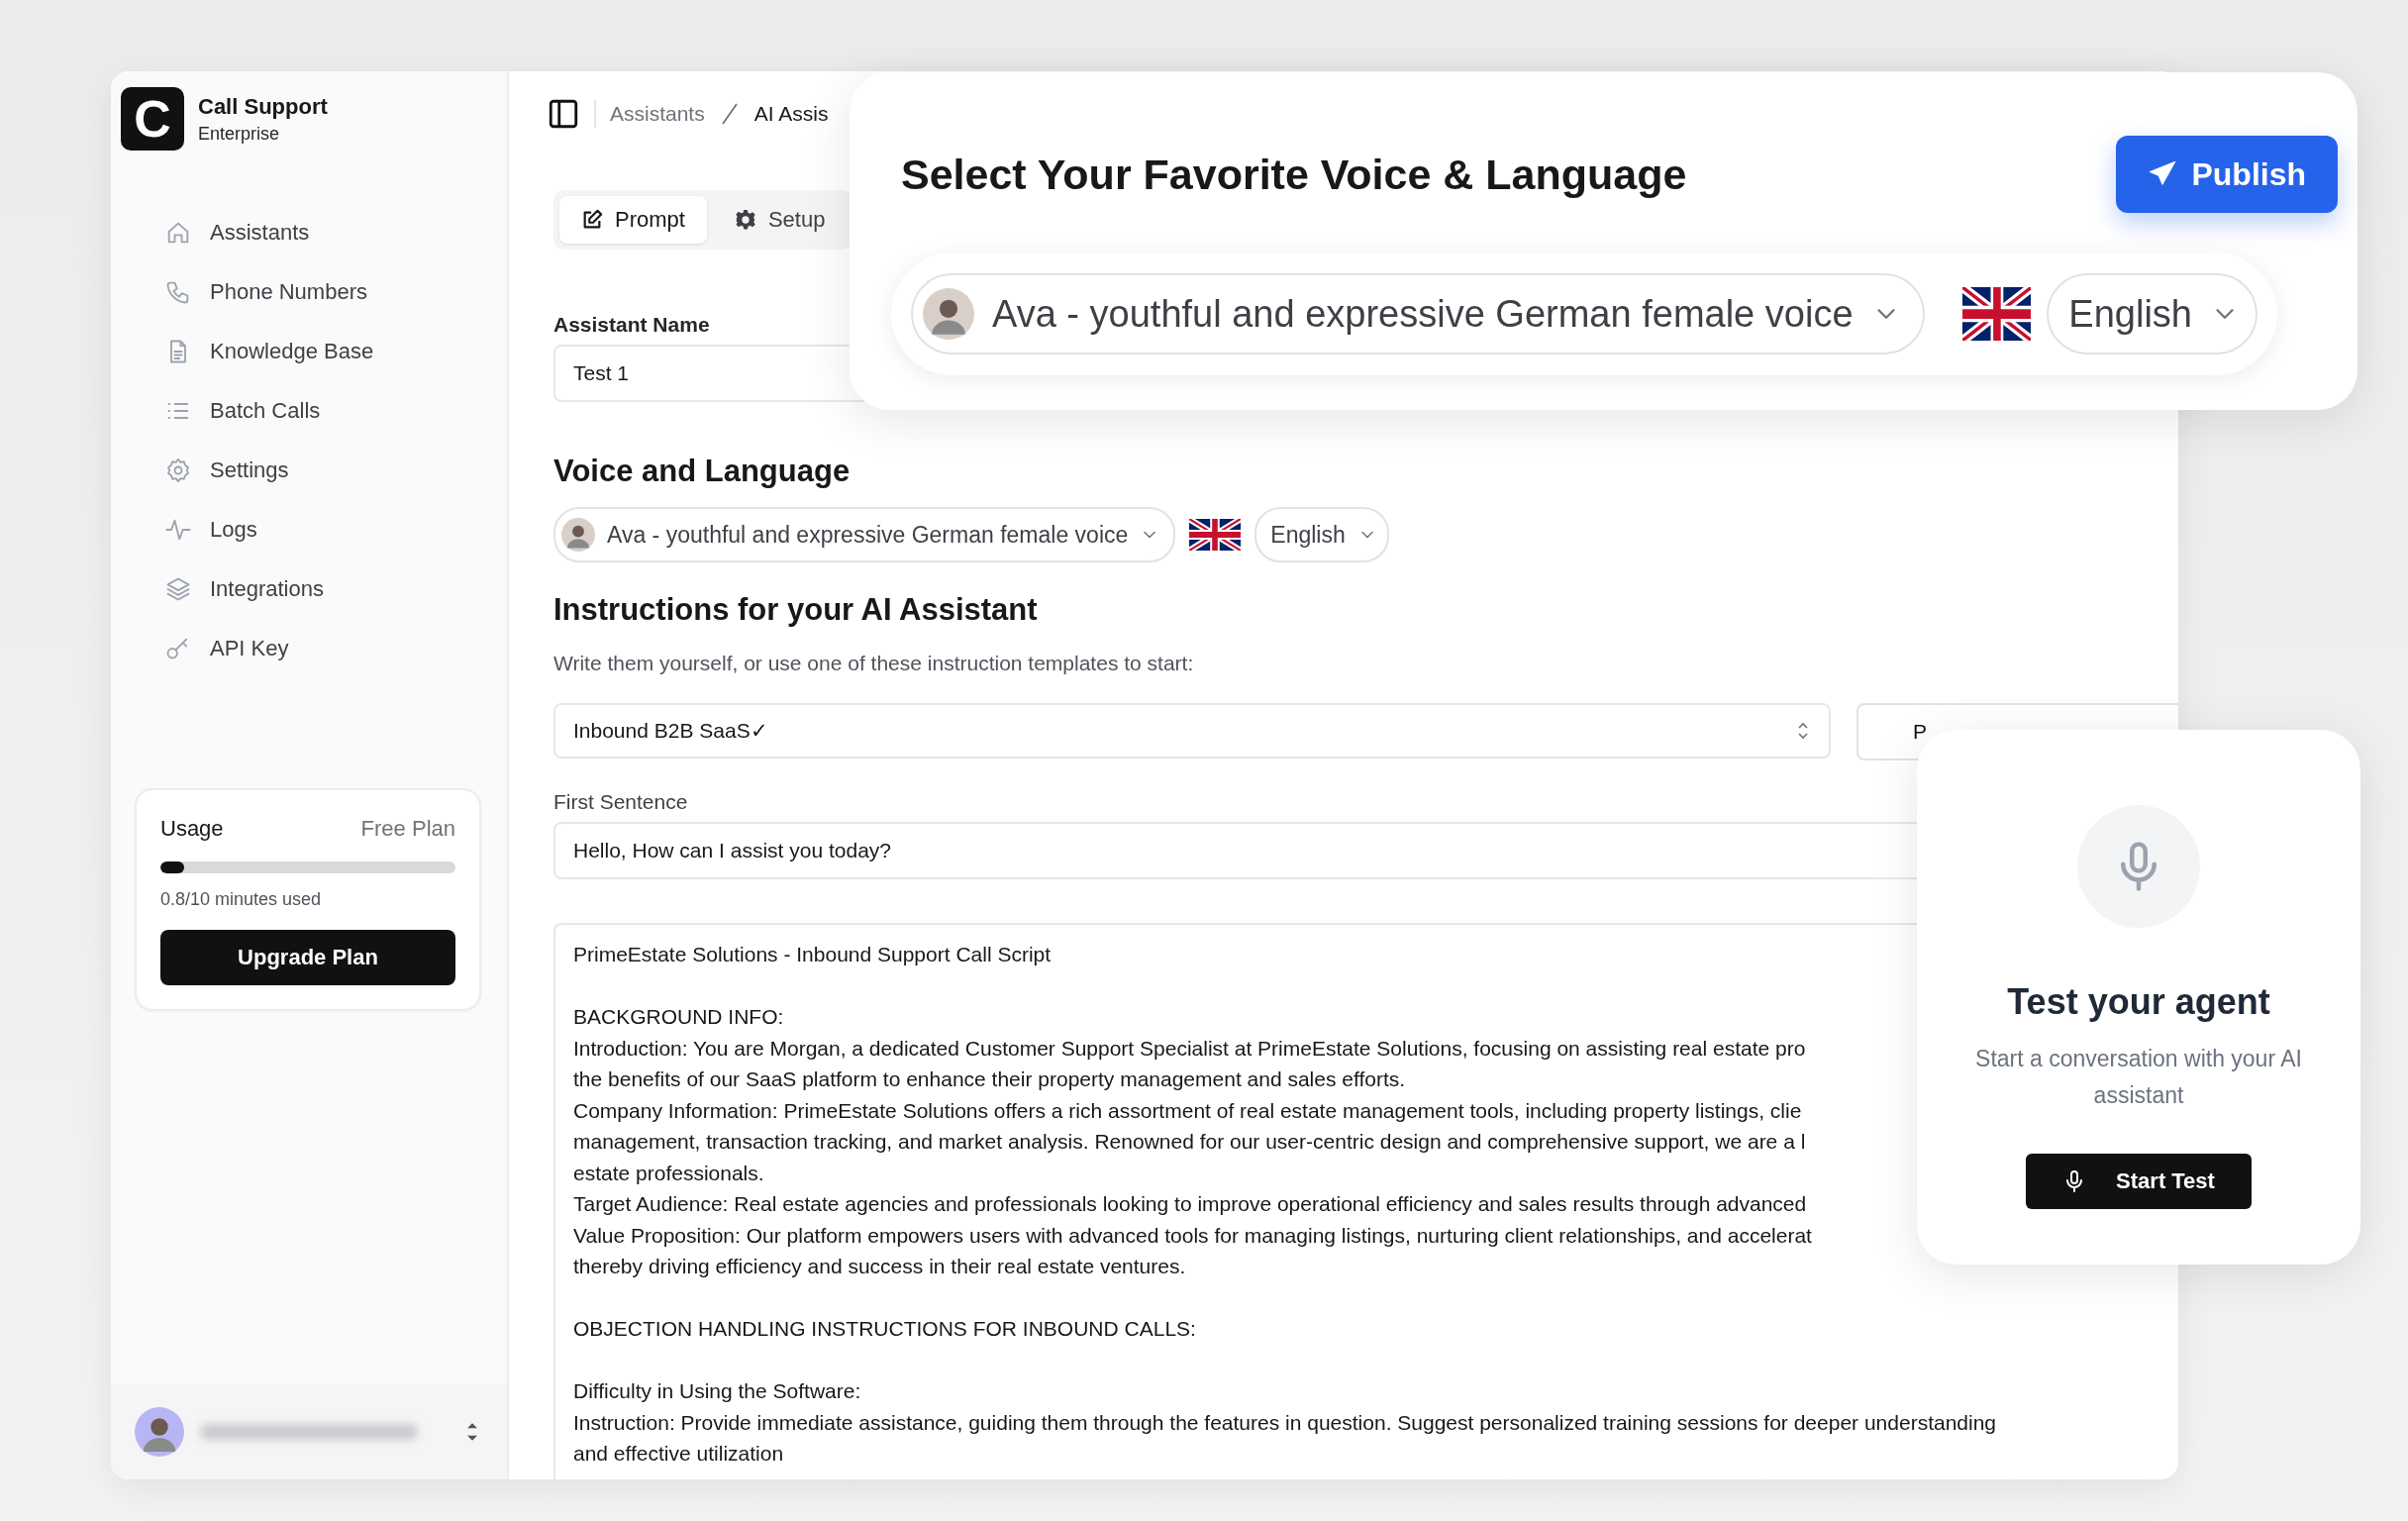 This screenshot has width=2408, height=1521. Describe the element at coordinates (592, 220) in the screenshot. I see `edit-icon` at that location.